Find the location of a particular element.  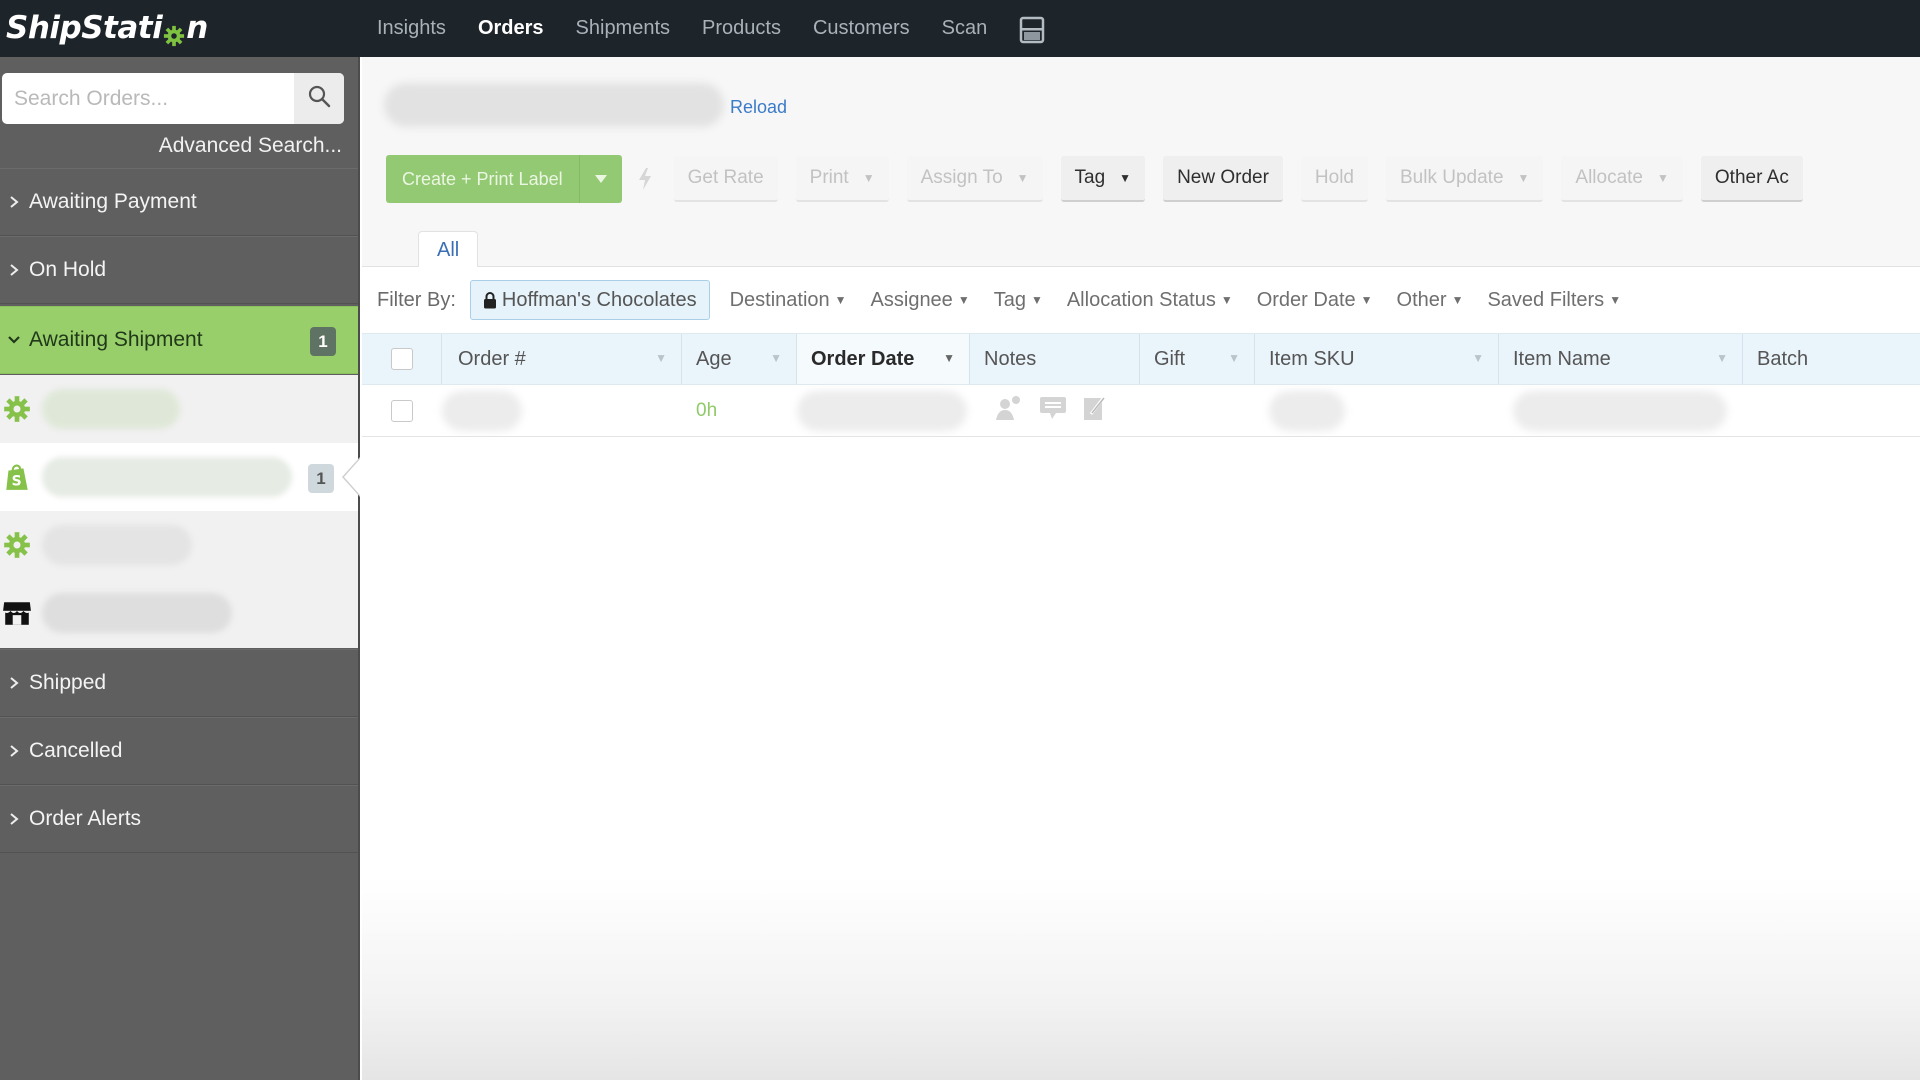

print-button: Print ▼ is located at coordinates (842, 179).